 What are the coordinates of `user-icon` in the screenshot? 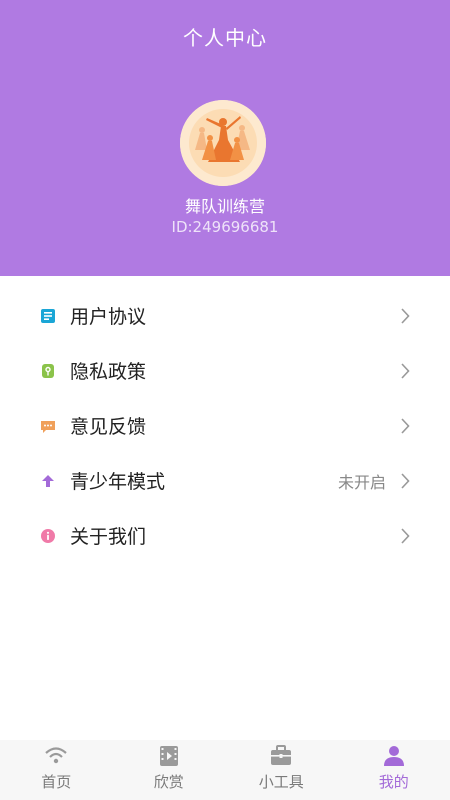 It's located at (394, 756).